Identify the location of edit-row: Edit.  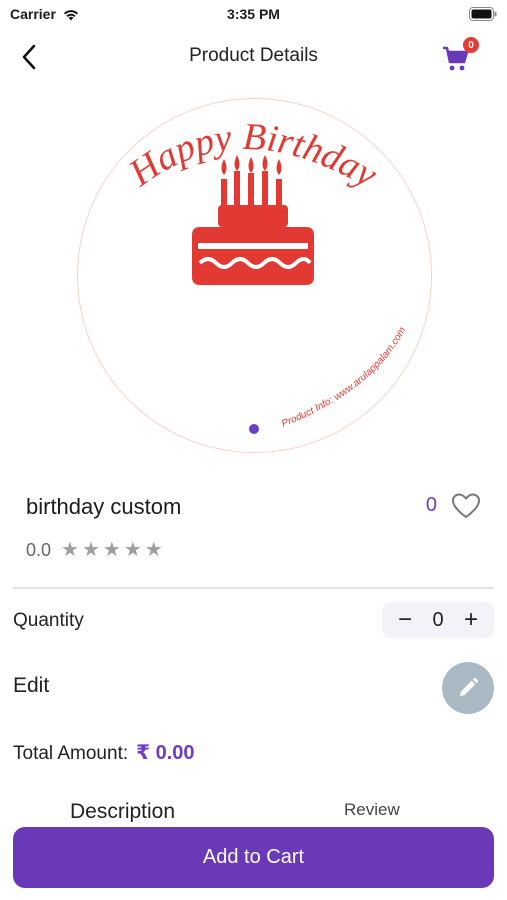
(253, 688).